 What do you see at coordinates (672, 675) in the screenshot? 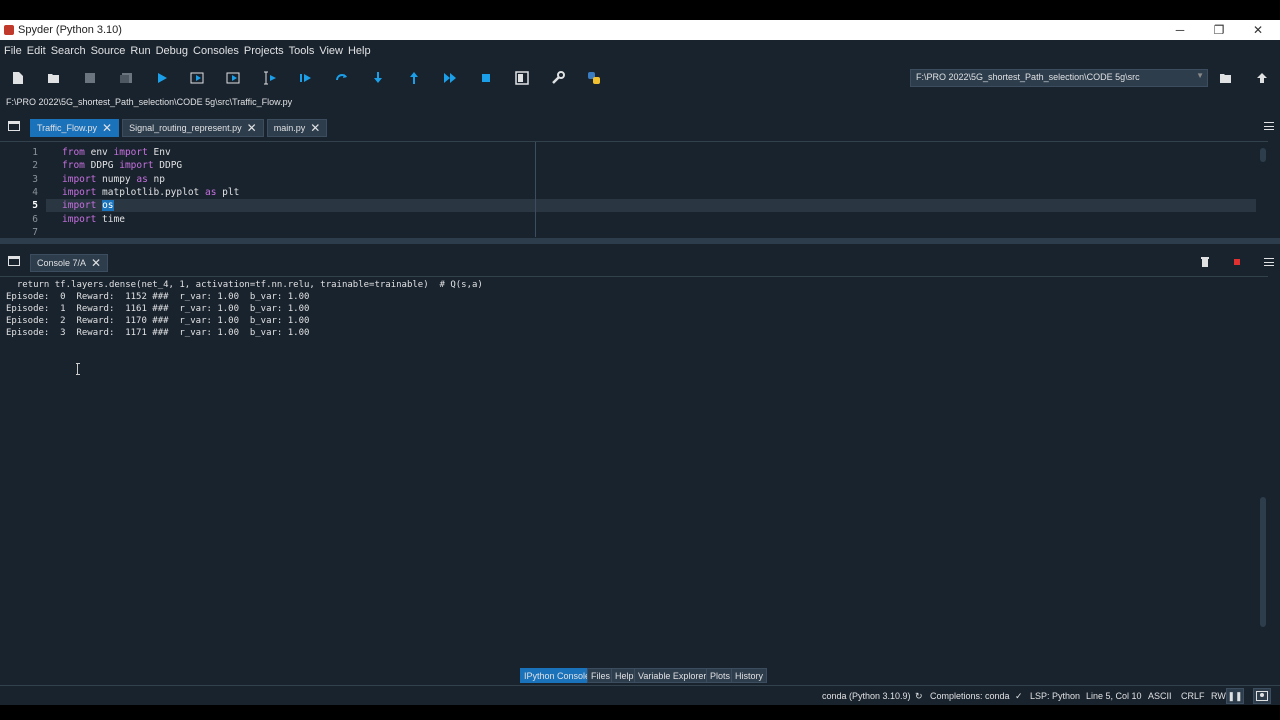
I see `tab-variable-explorer: Variable Explorer` at bounding box center [672, 675].